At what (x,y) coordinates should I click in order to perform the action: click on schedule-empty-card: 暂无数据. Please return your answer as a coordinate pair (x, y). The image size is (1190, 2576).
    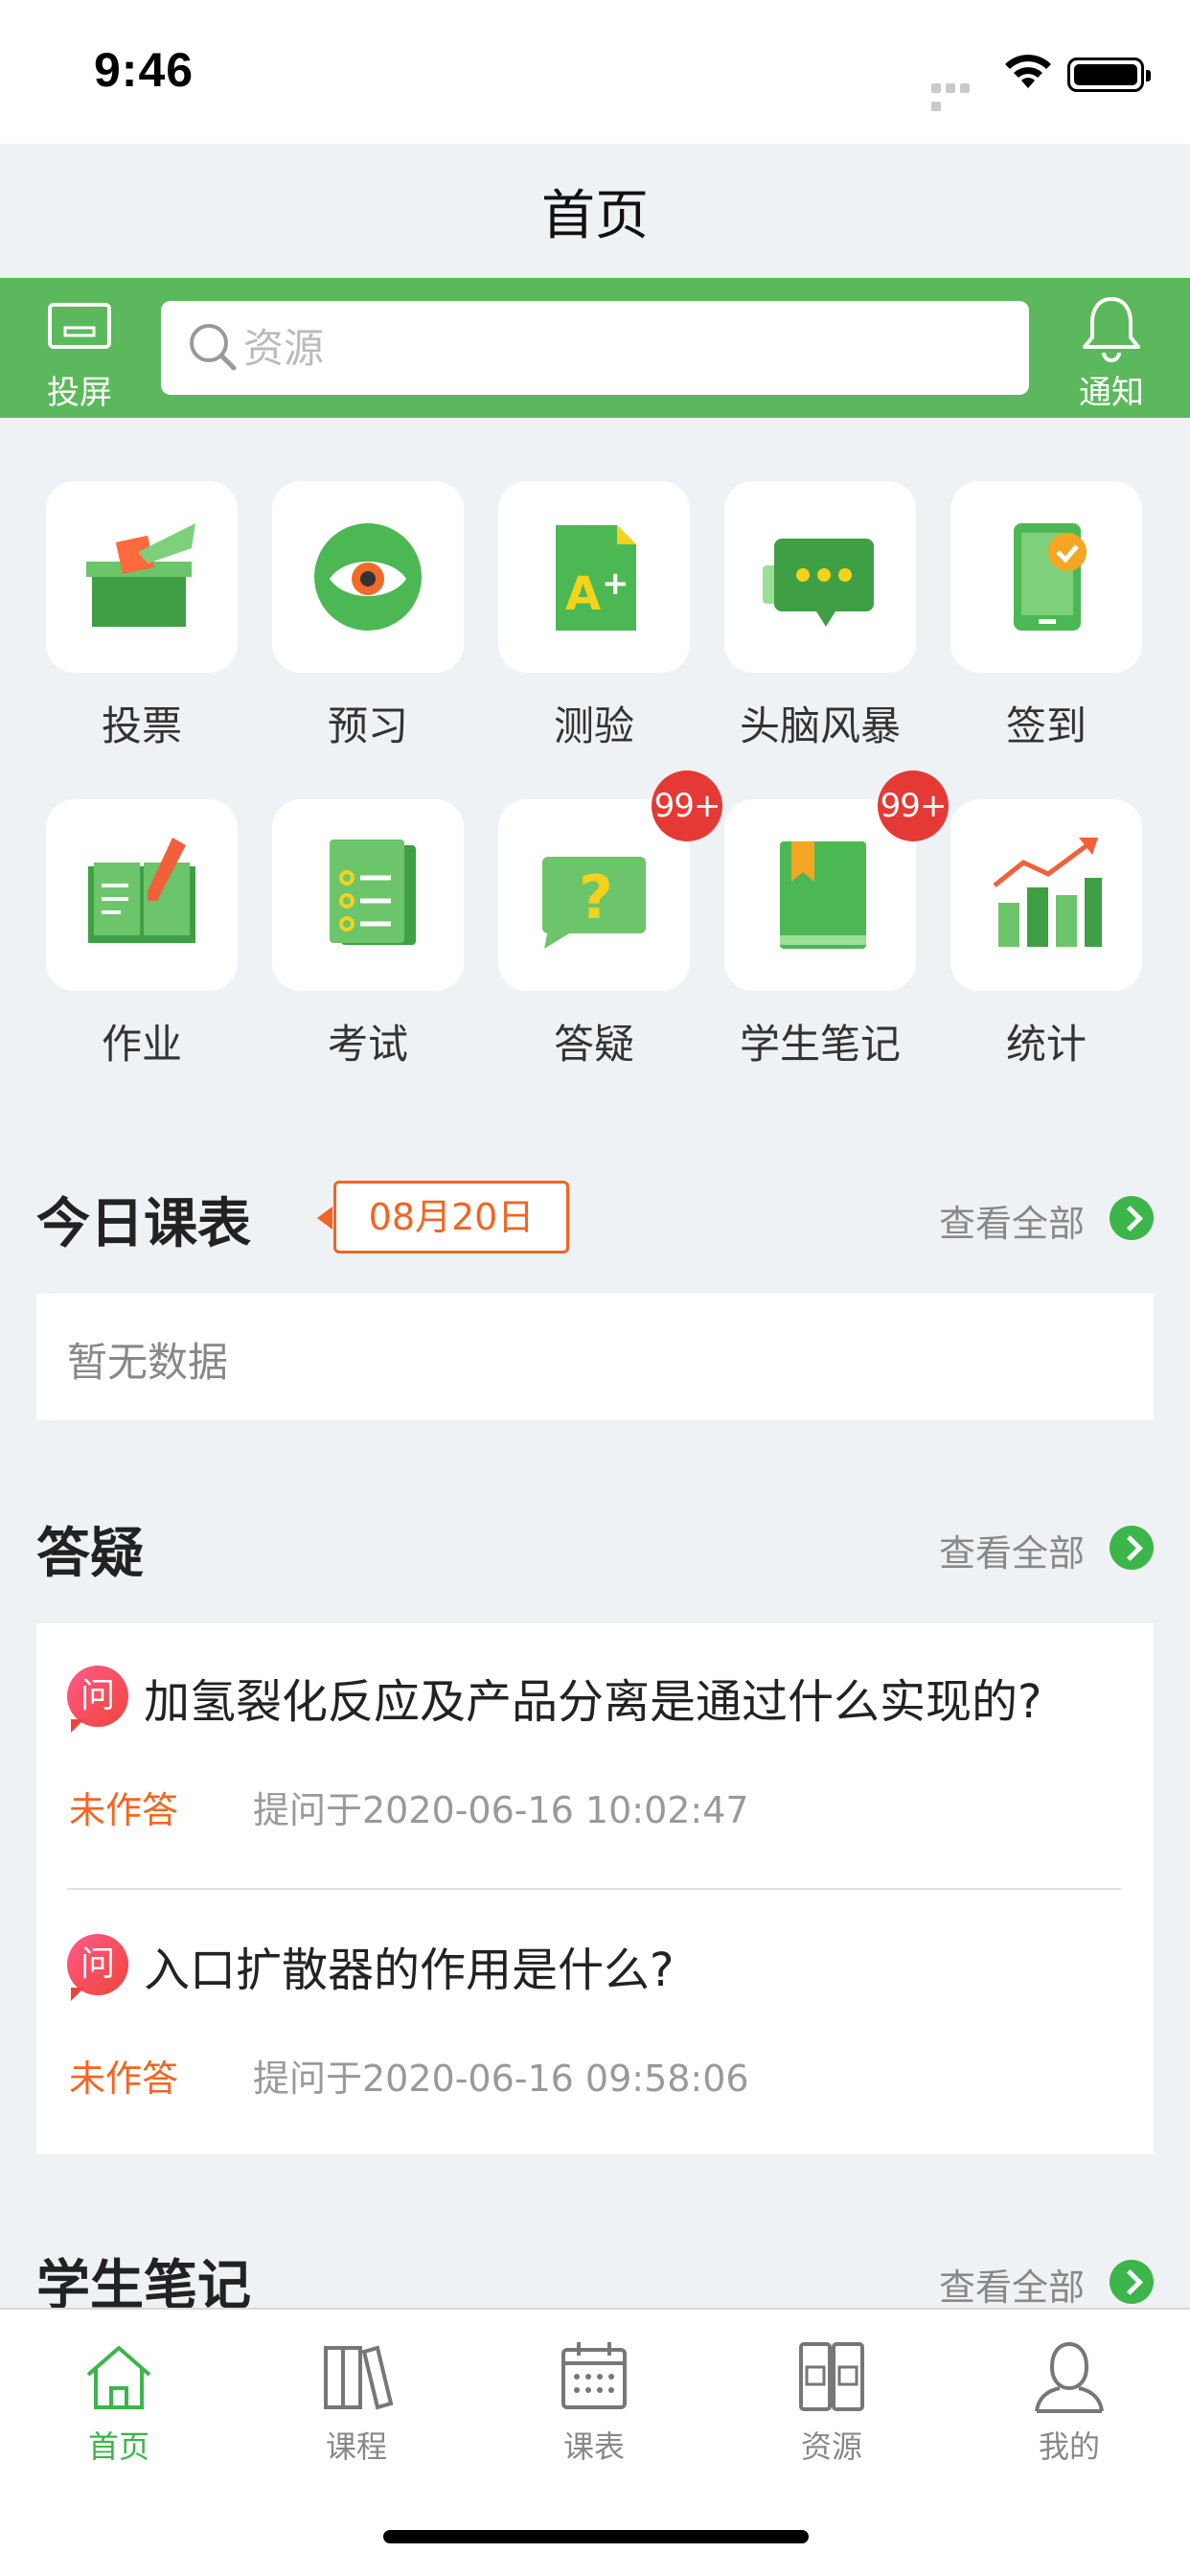
    Looking at the image, I should click on (595, 1357).